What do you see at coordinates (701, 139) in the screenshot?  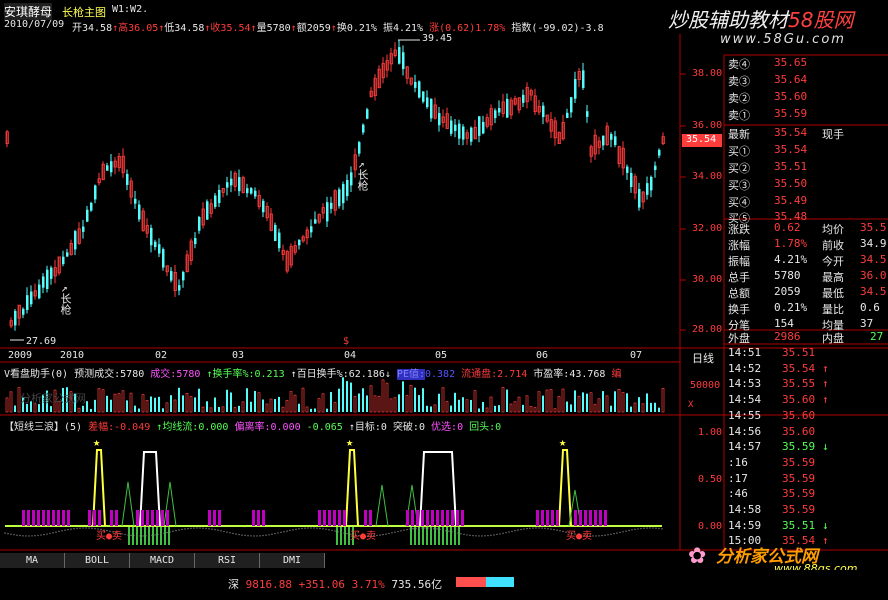 I see `current-price-label: 35.54` at bounding box center [701, 139].